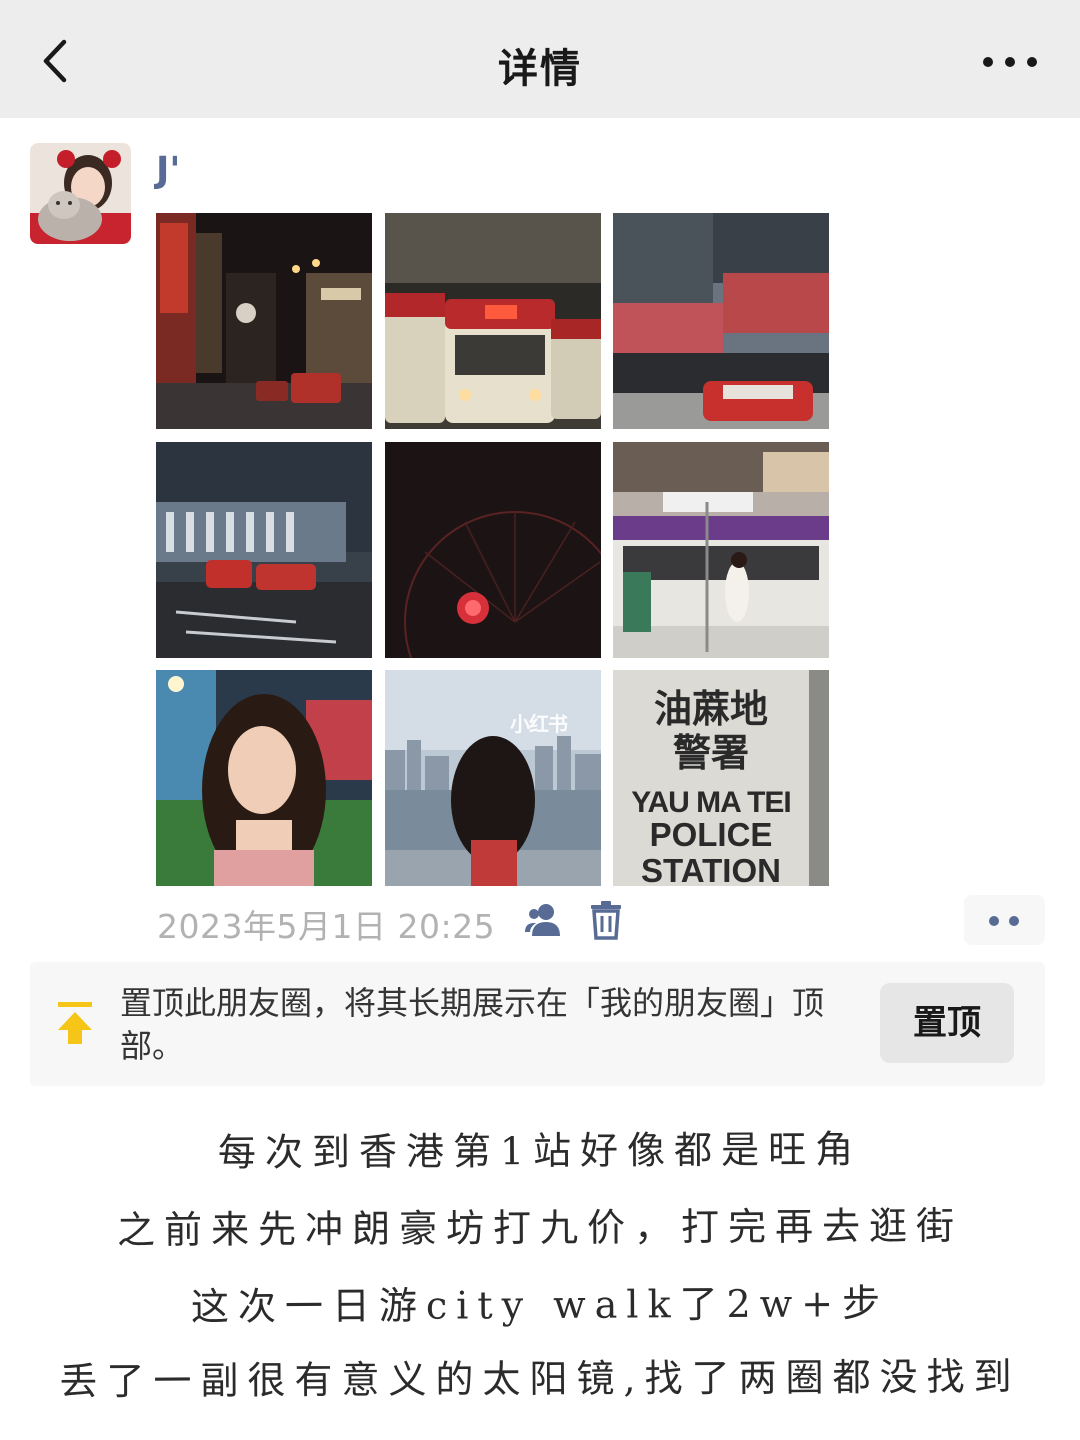 The height and width of the screenshot is (1440, 1080). What do you see at coordinates (711, 834) in the screenshot?
I see `police-sign-line4: POLICE` at bounding box center [711, 834].